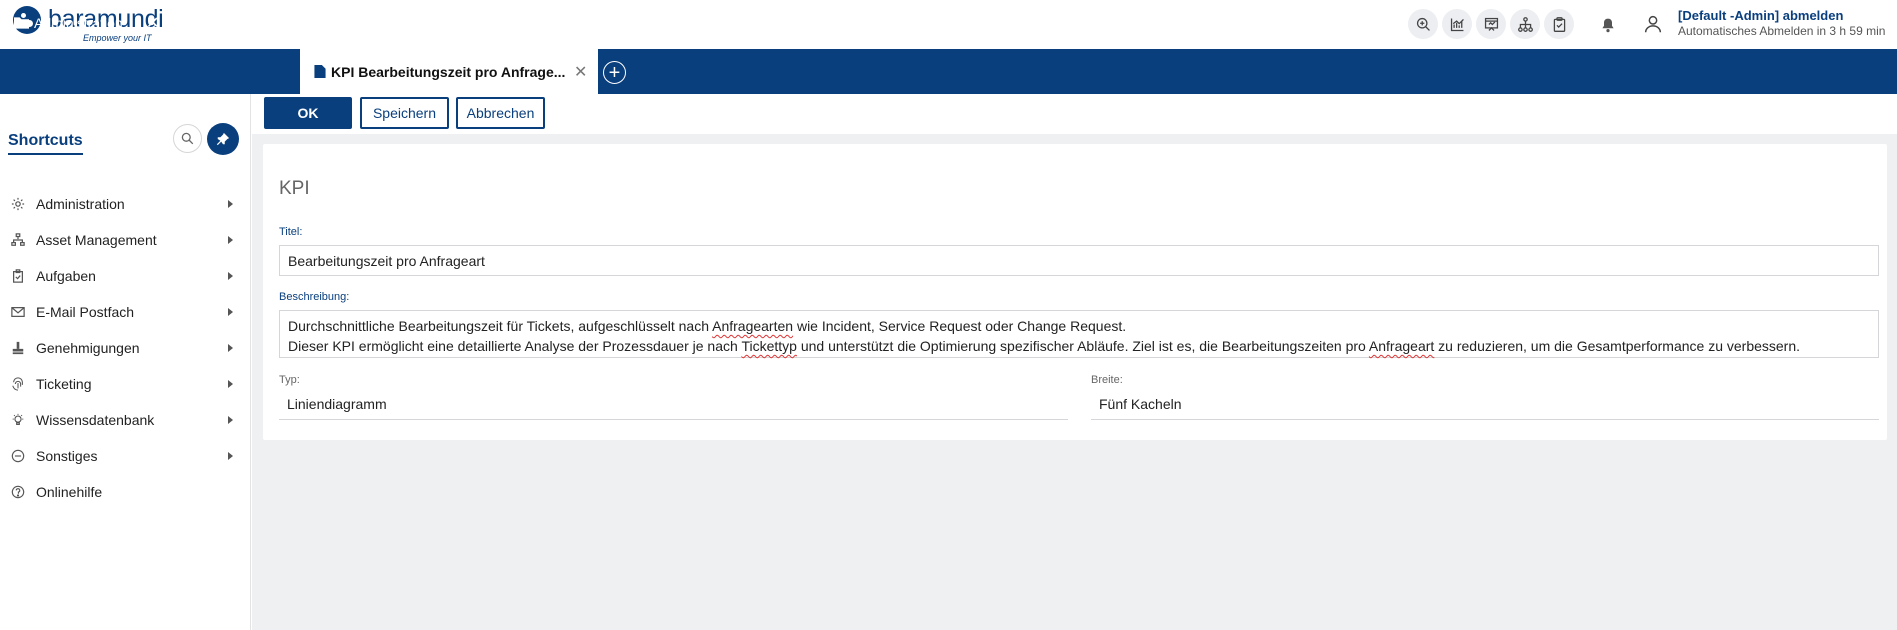  Describe the element at coordinates (125, 492) in the screenshot. I see `sidebar-item-onlinehilfe: Onlinehilfe` at that location.